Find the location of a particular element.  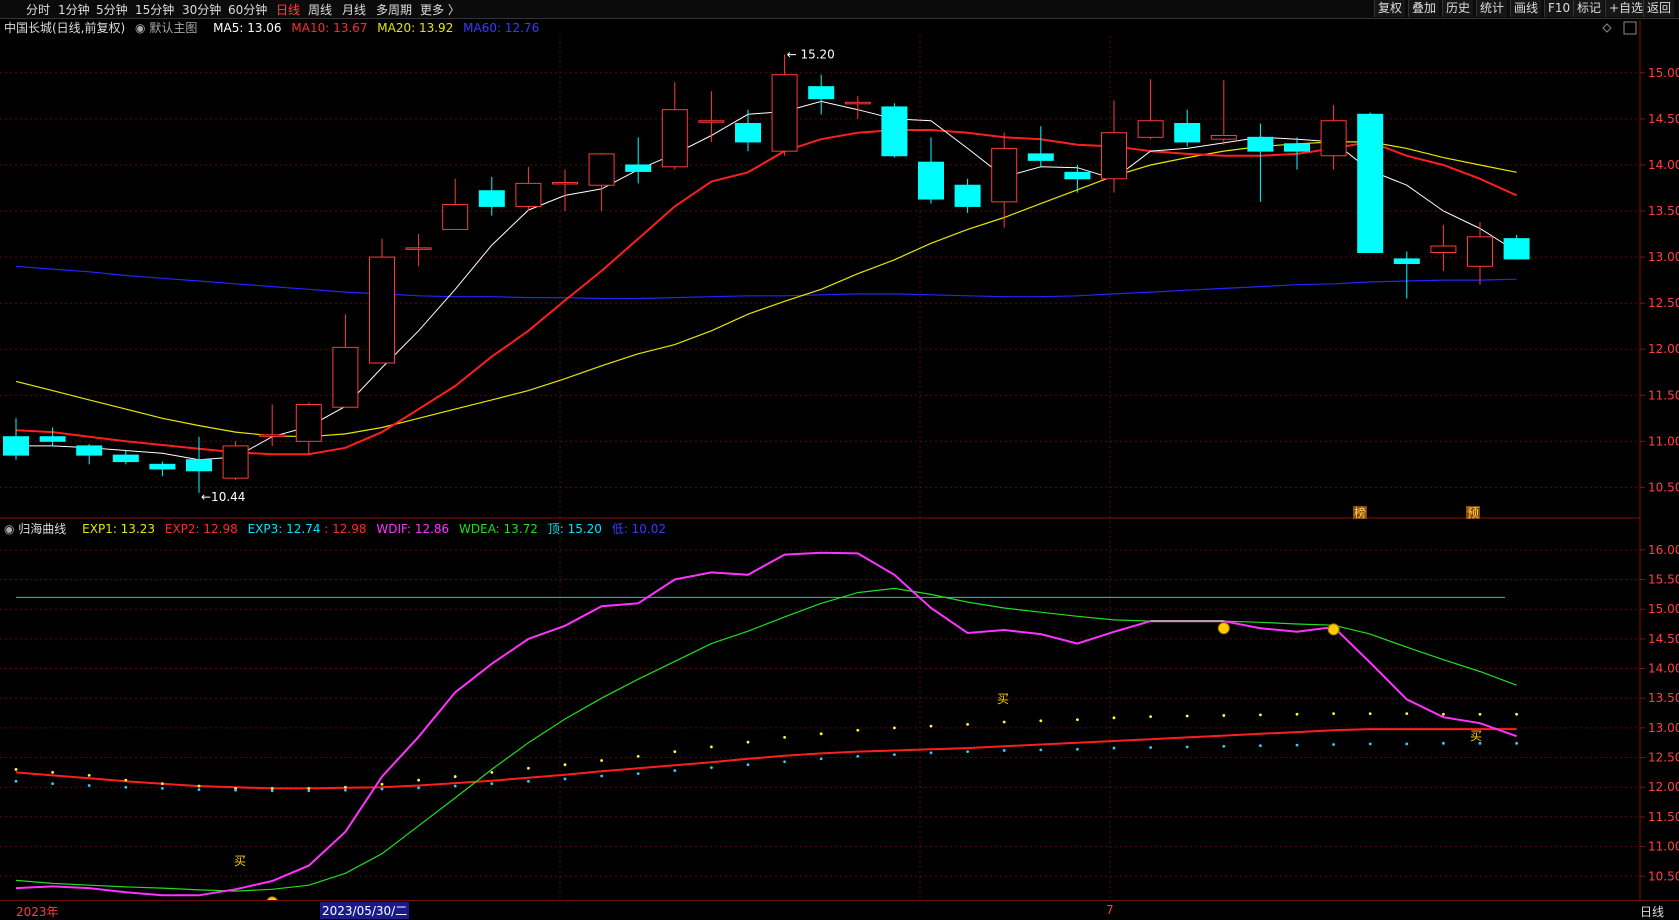

y-tick-label: 12.00 is located at coordinates (1663, 787).